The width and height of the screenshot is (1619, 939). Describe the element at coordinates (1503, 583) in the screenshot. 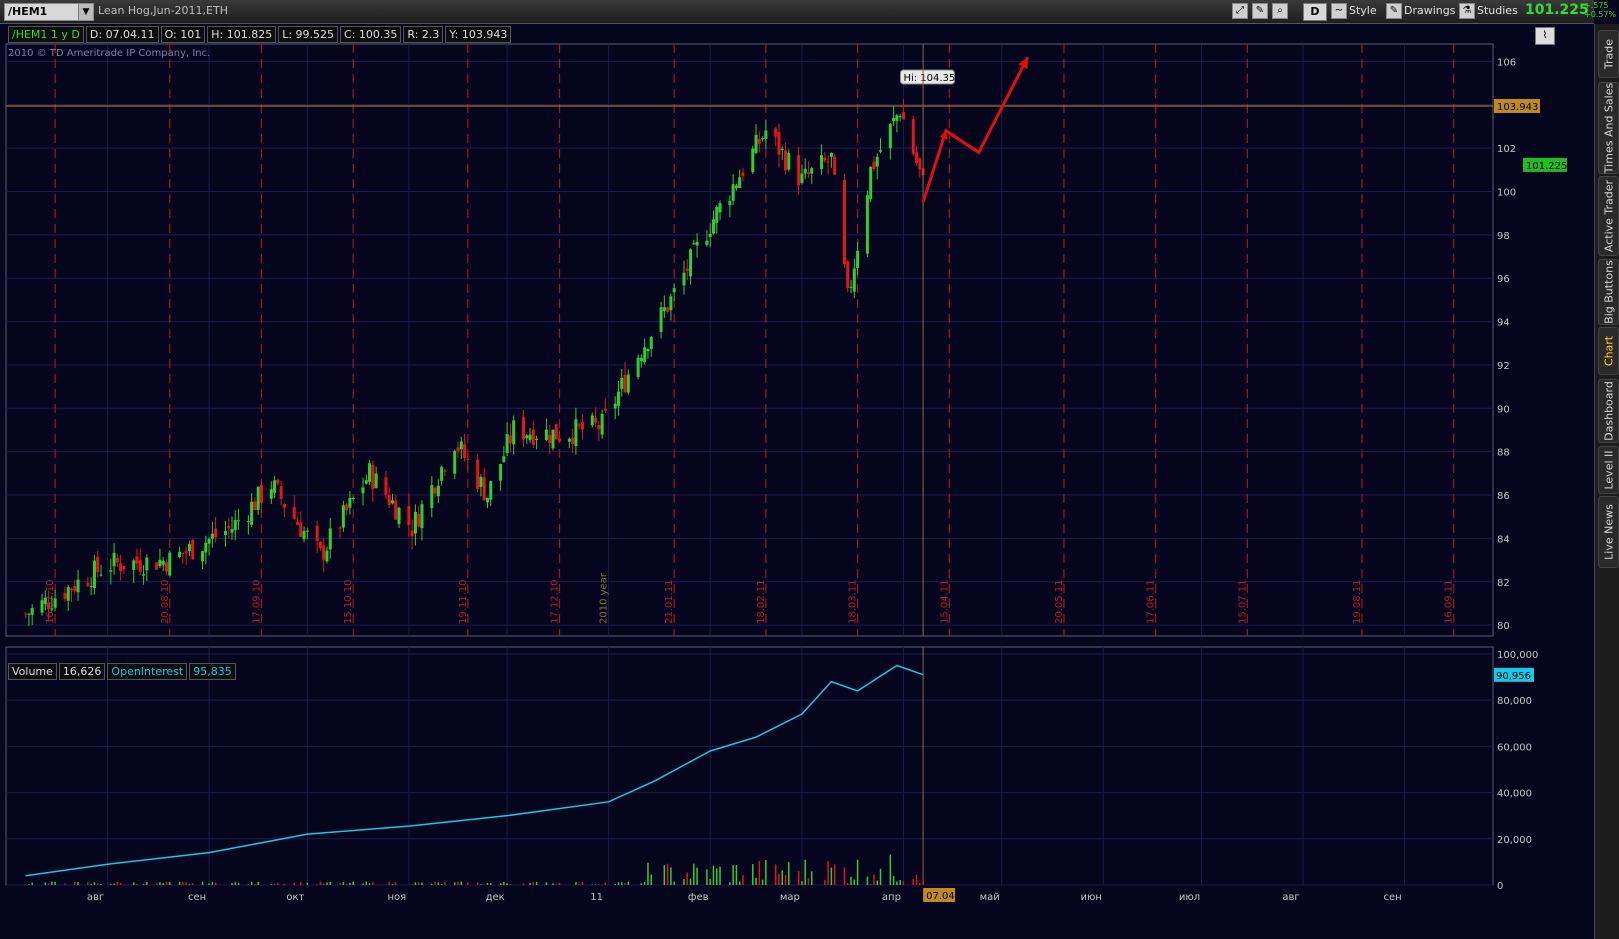

I see `price-tick-label: 82` at that location.